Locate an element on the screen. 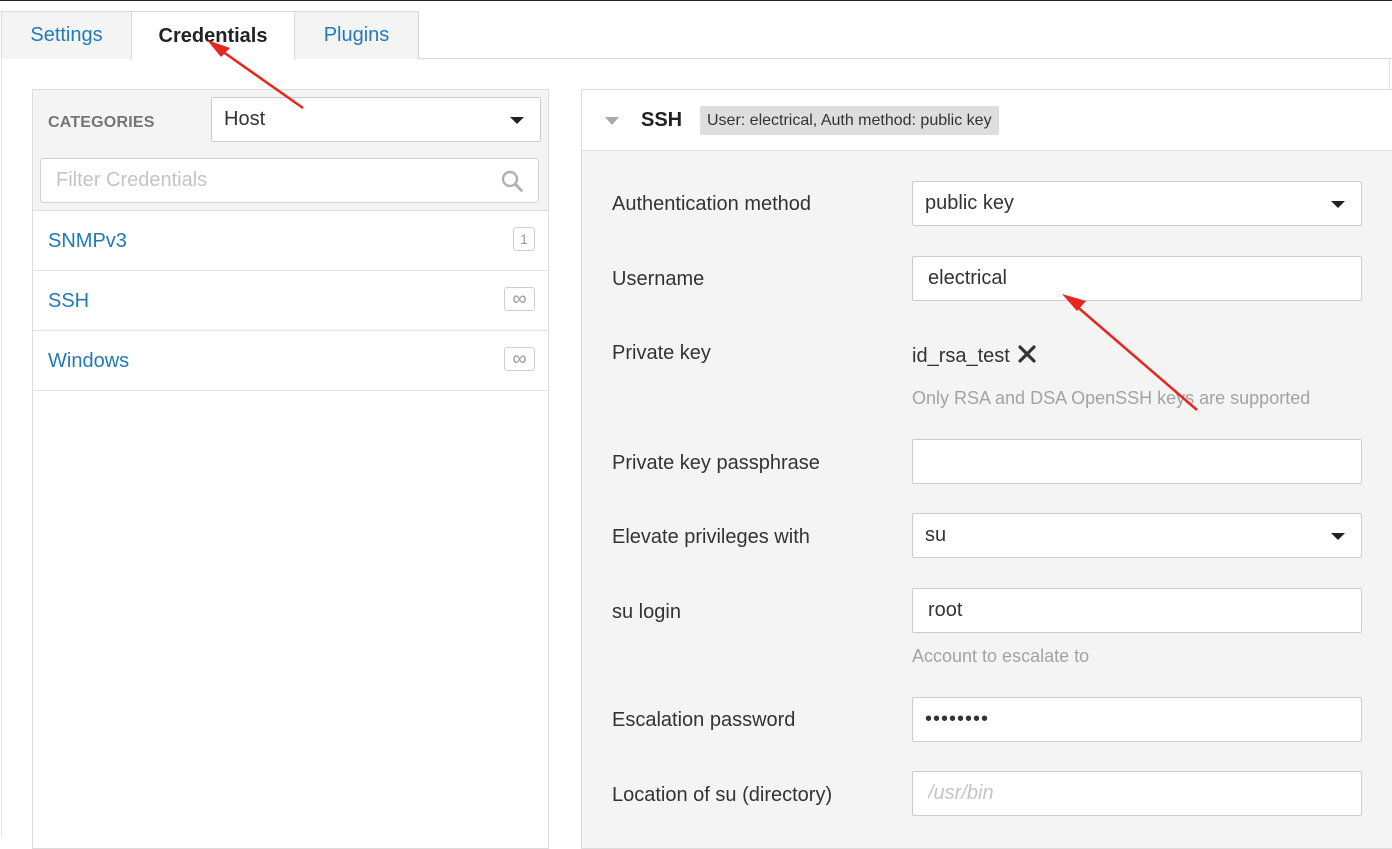 The height and width of the screenshot is (849, 1392). credential-type-list: SNMPv3 1 SSH ∞ Windows ∞ is located at coordinates (290, 301).